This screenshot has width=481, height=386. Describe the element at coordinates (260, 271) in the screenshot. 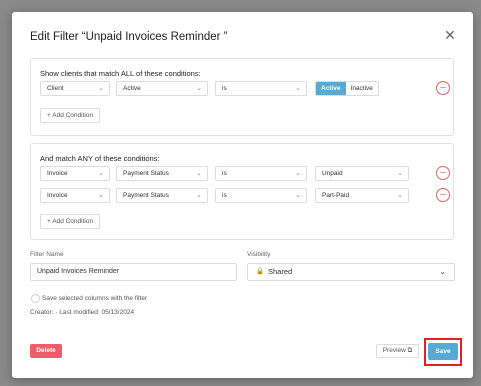

I see `lock-icon: 🔒` at that location.